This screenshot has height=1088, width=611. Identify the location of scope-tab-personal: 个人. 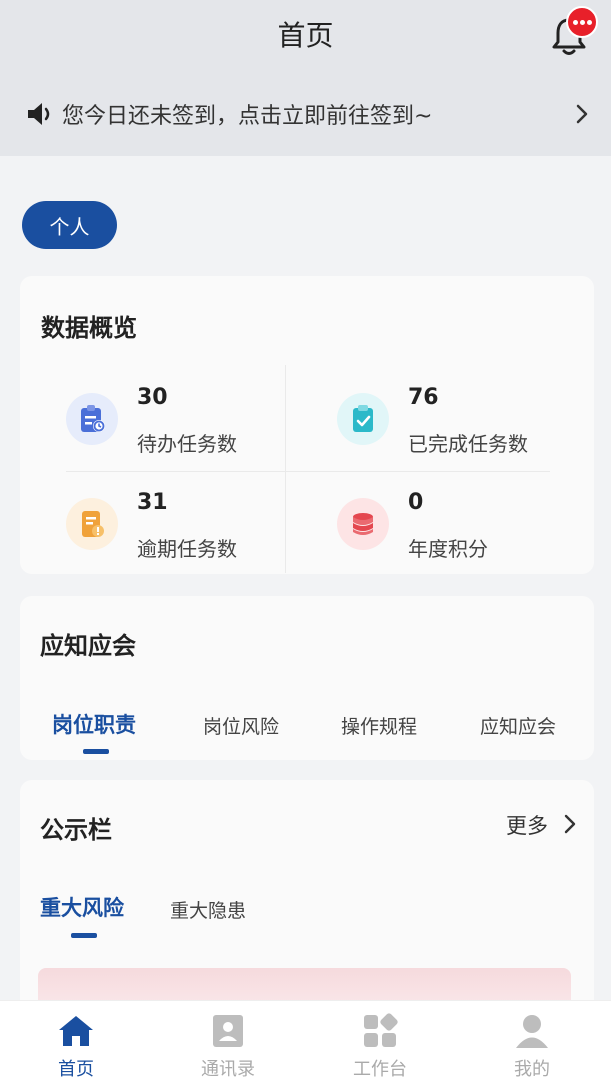
(69, 225).